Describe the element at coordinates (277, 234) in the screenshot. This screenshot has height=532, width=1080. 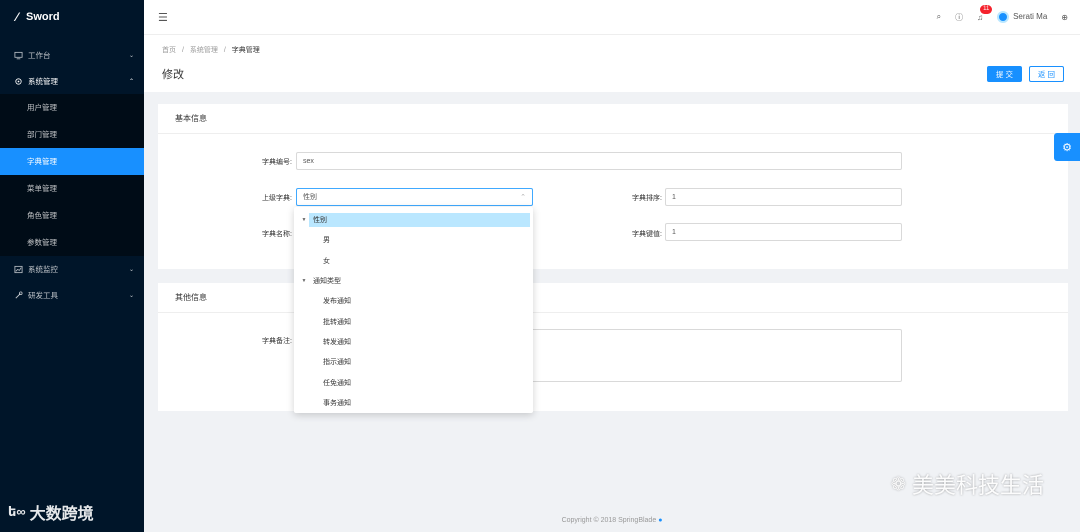
I see `dict-name-label: 字典名称:` at that location.